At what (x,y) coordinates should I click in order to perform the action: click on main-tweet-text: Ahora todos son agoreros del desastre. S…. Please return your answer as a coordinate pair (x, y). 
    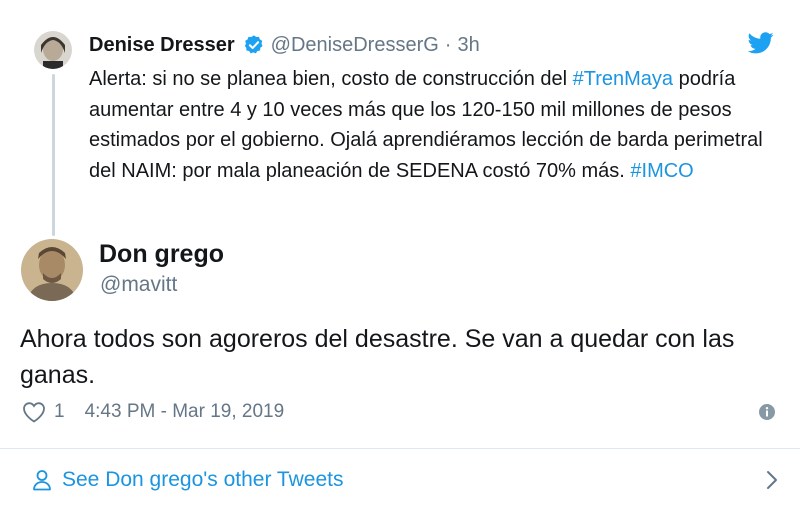
    Looking at the image, I should click on (377, 357).